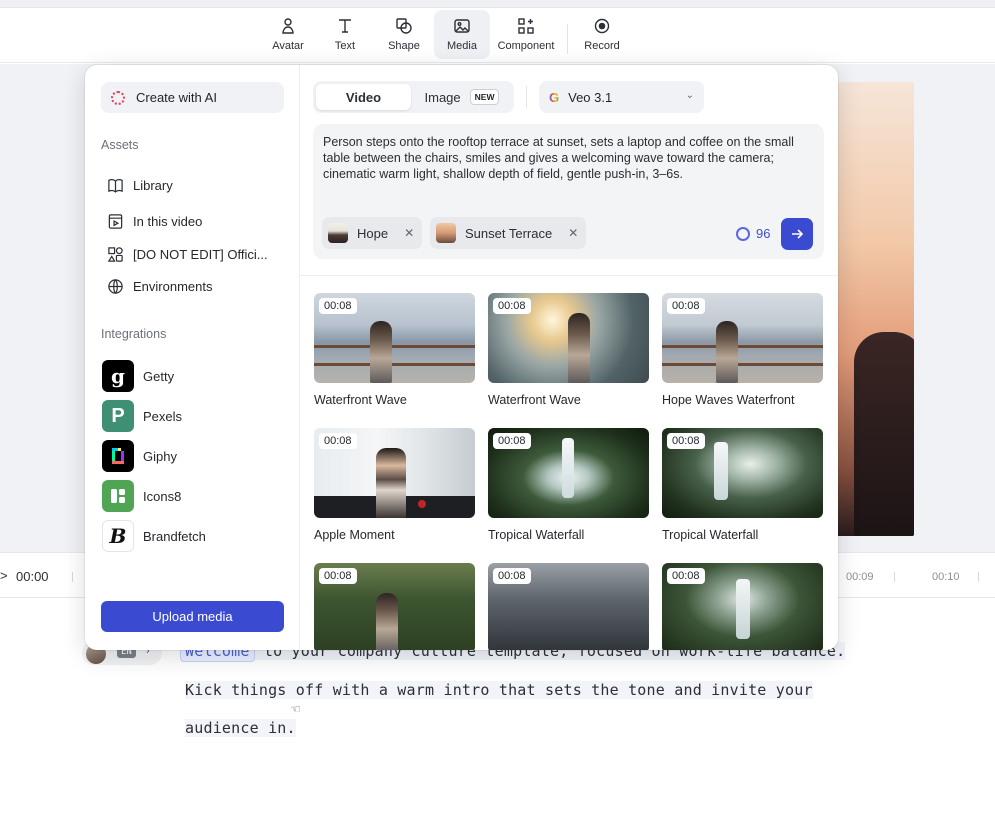 The width and height of the screenshot is (995, 834). What do you see at coordinates (462, 34) in the screenshot?
I see `toolbar-media-button: Media` at bounding box center [462, 34].